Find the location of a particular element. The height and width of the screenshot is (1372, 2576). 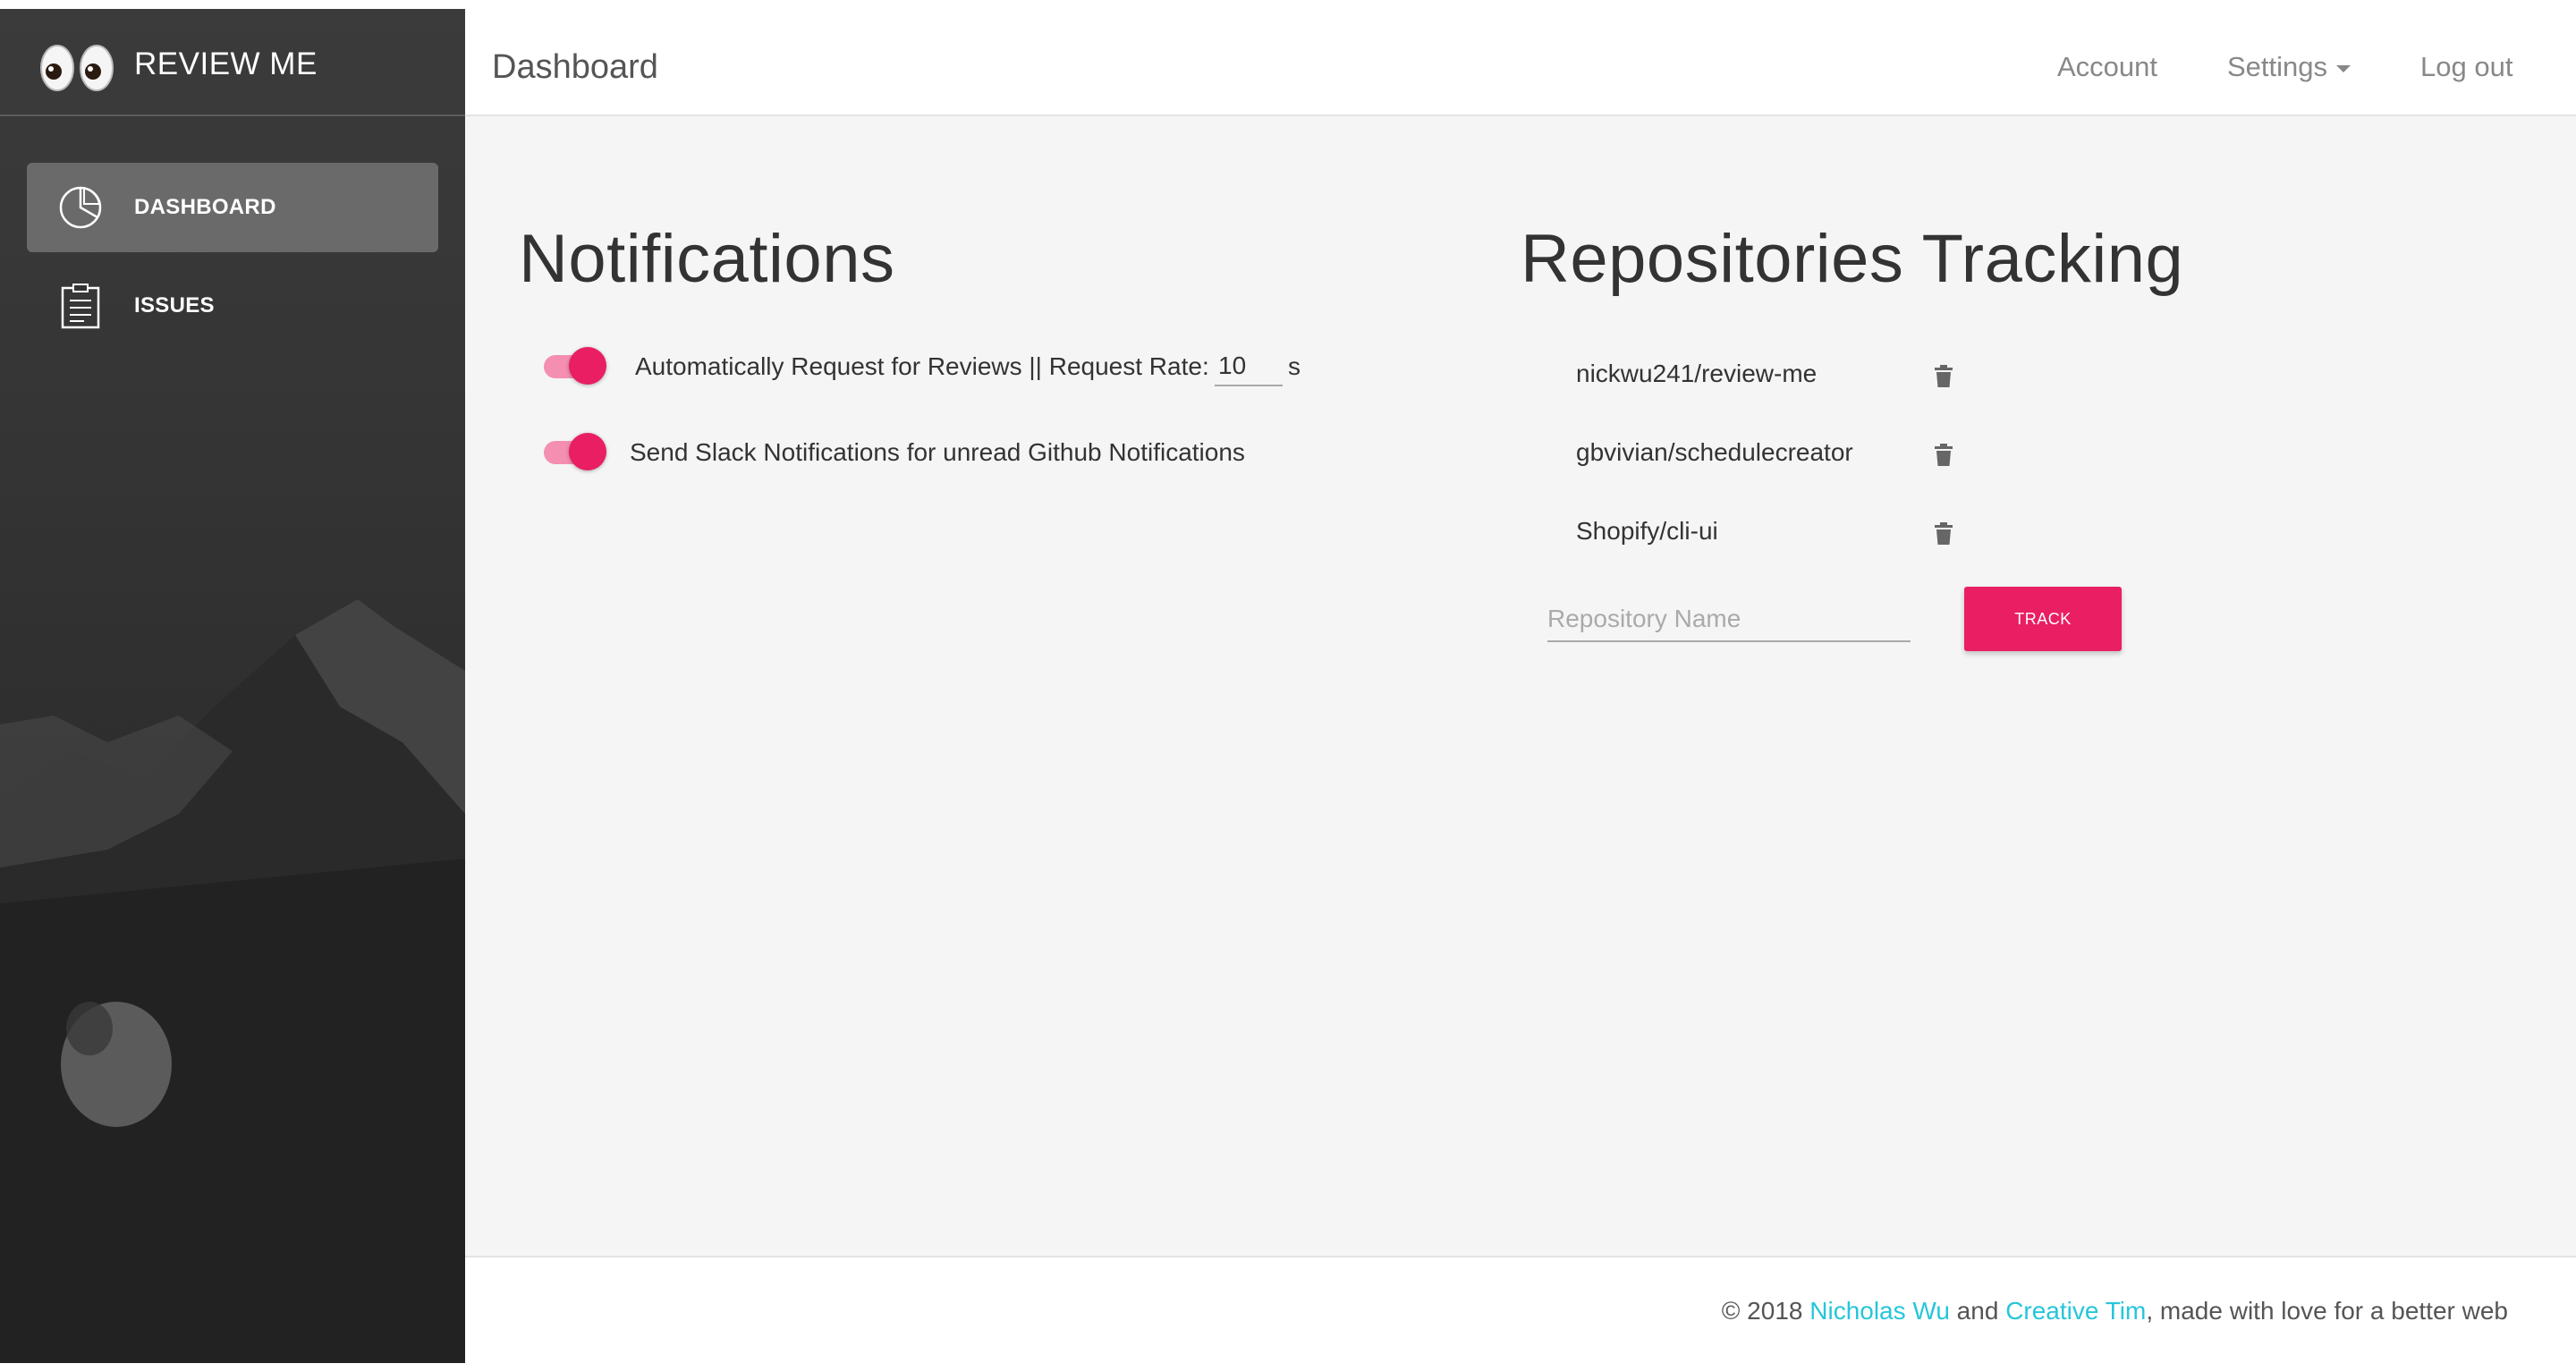

author-link: Nicholas Wu is located at coordinates (1879, 1311).